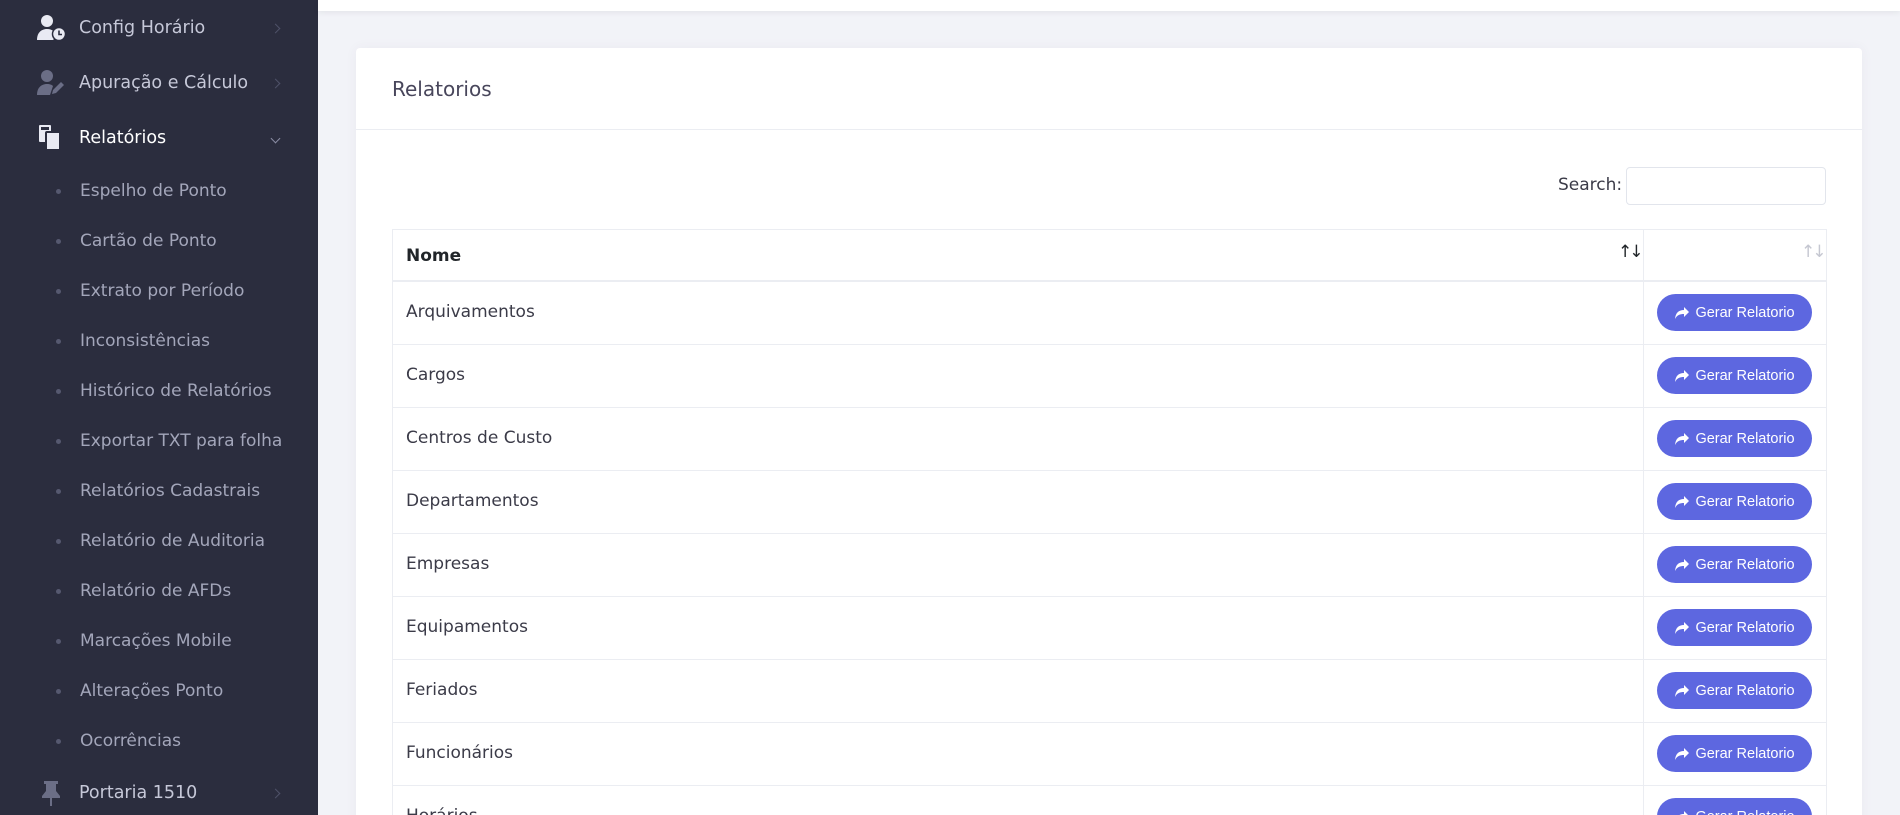 The height and width of the screenshot is (815, 1900). I want to click on cell-nome: Centros de Custo, so click(1018, 439).